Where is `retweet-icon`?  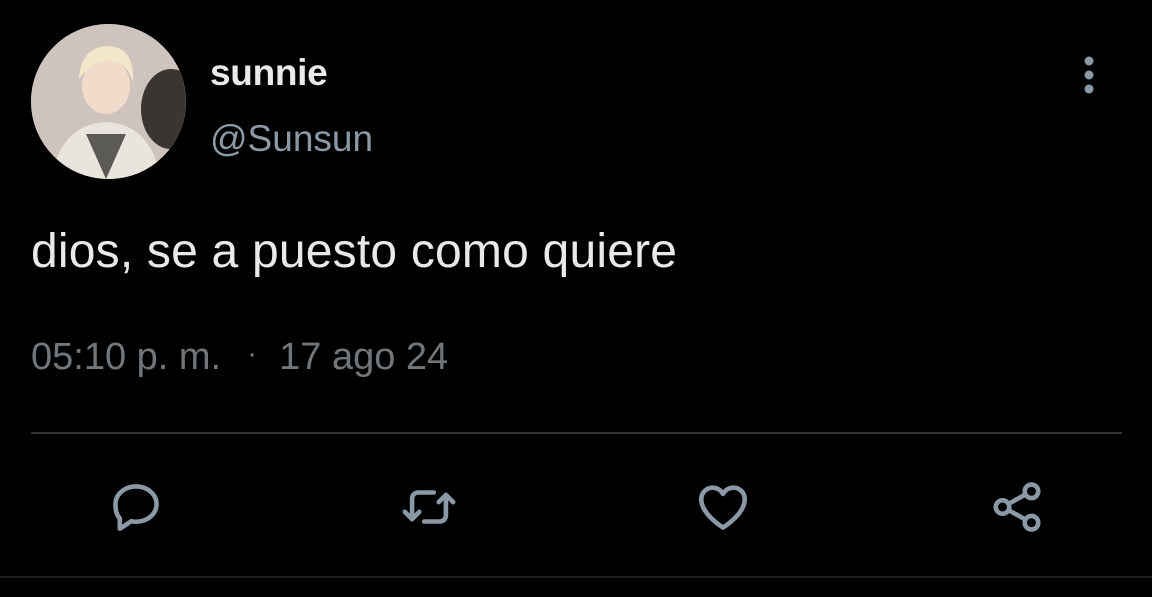
retweet-icon is located at coordinates (429, 507).